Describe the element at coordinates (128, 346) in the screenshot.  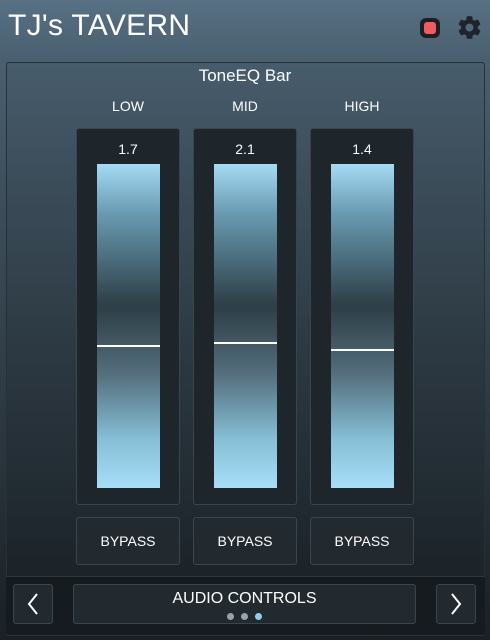
I see `fader-handle-low` at that location.